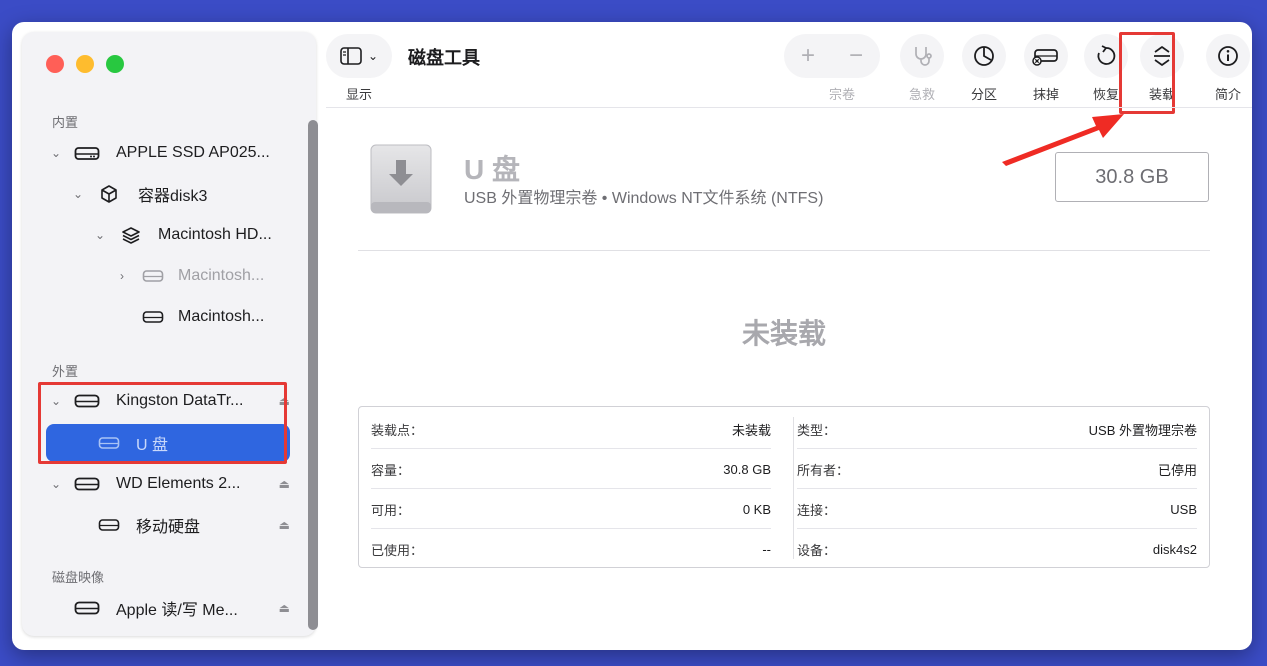 This screenshot has width=1267, height=666. Describe the element at coordinates (644, 198) in the screenshot. I see `disk-subtitle: USB 外置物理宗卷 • Windows NT文件系统 (NTFS)` at that location.